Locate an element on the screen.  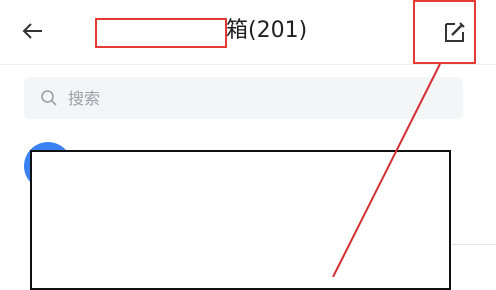
search-bar is located at coordinates (243, 98).